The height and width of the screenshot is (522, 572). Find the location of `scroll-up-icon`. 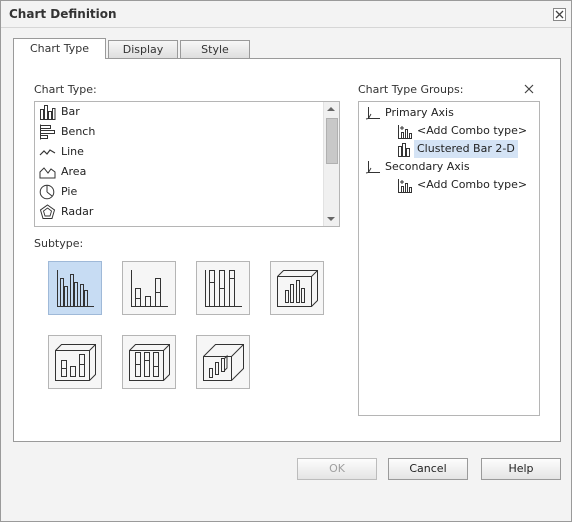

scroll-up-icon is located at coordinates (331, 109).